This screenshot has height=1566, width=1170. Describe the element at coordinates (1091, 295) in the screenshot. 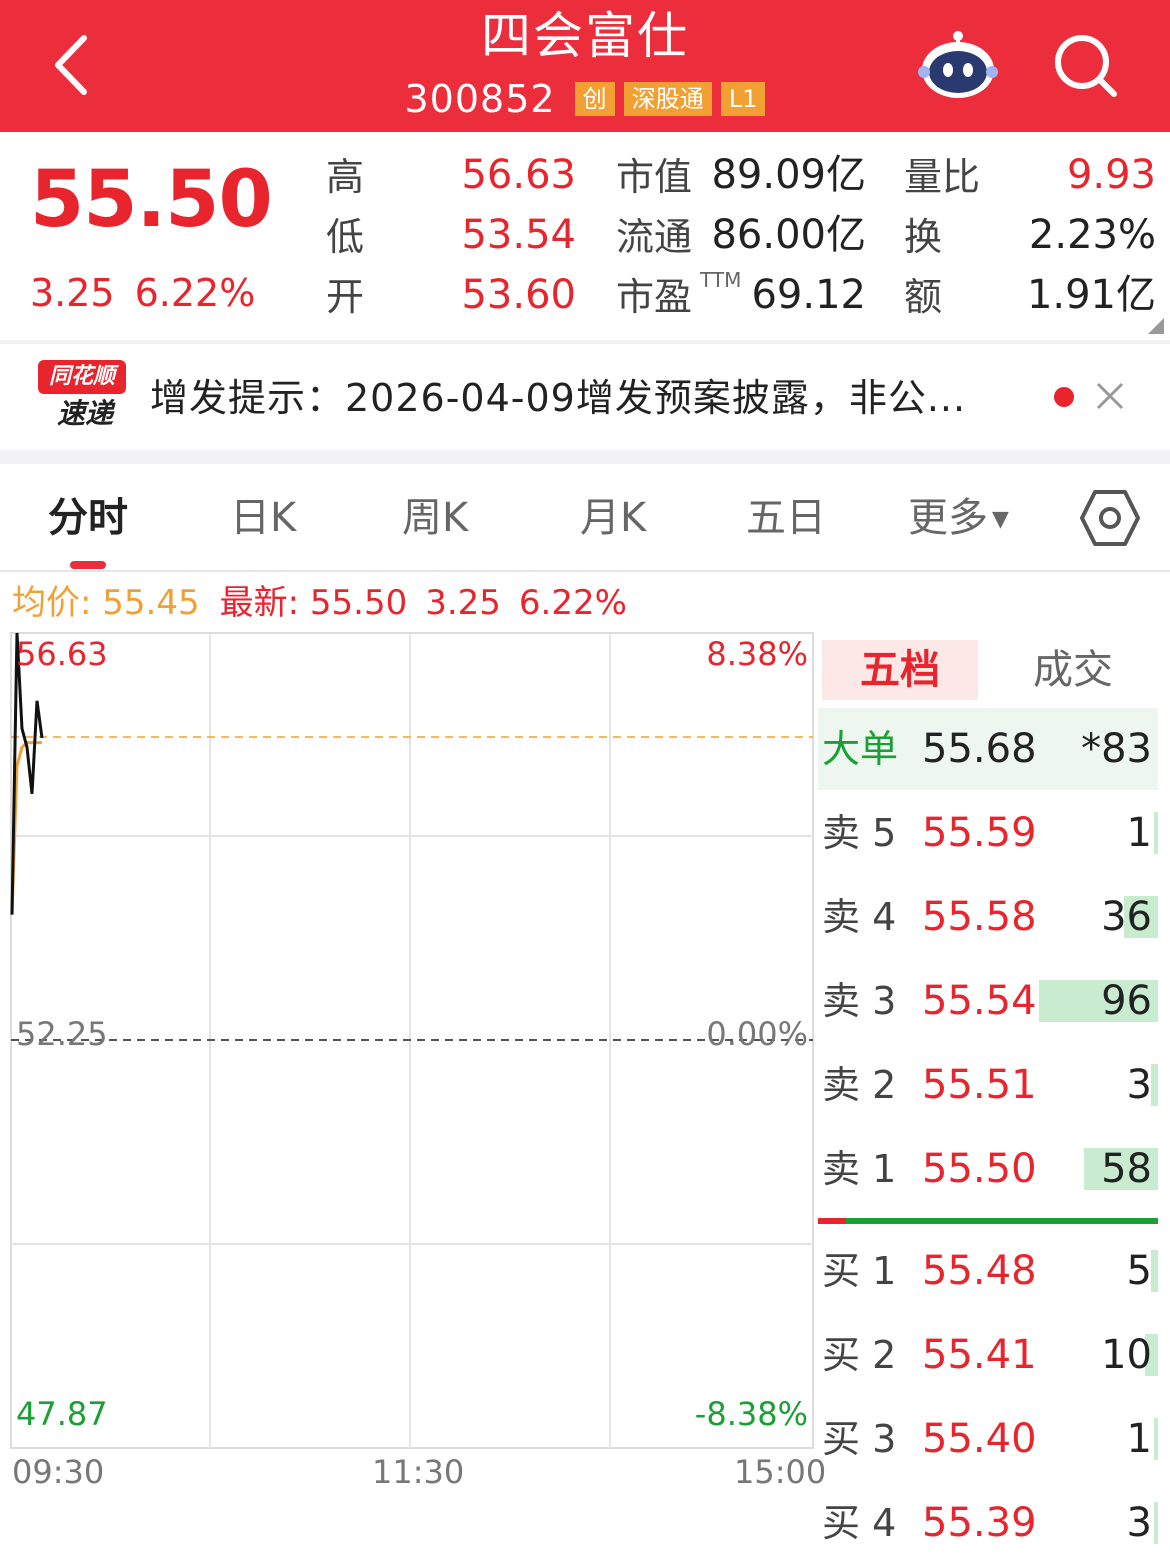

I see `amount-value: 1.91亿` at that location.